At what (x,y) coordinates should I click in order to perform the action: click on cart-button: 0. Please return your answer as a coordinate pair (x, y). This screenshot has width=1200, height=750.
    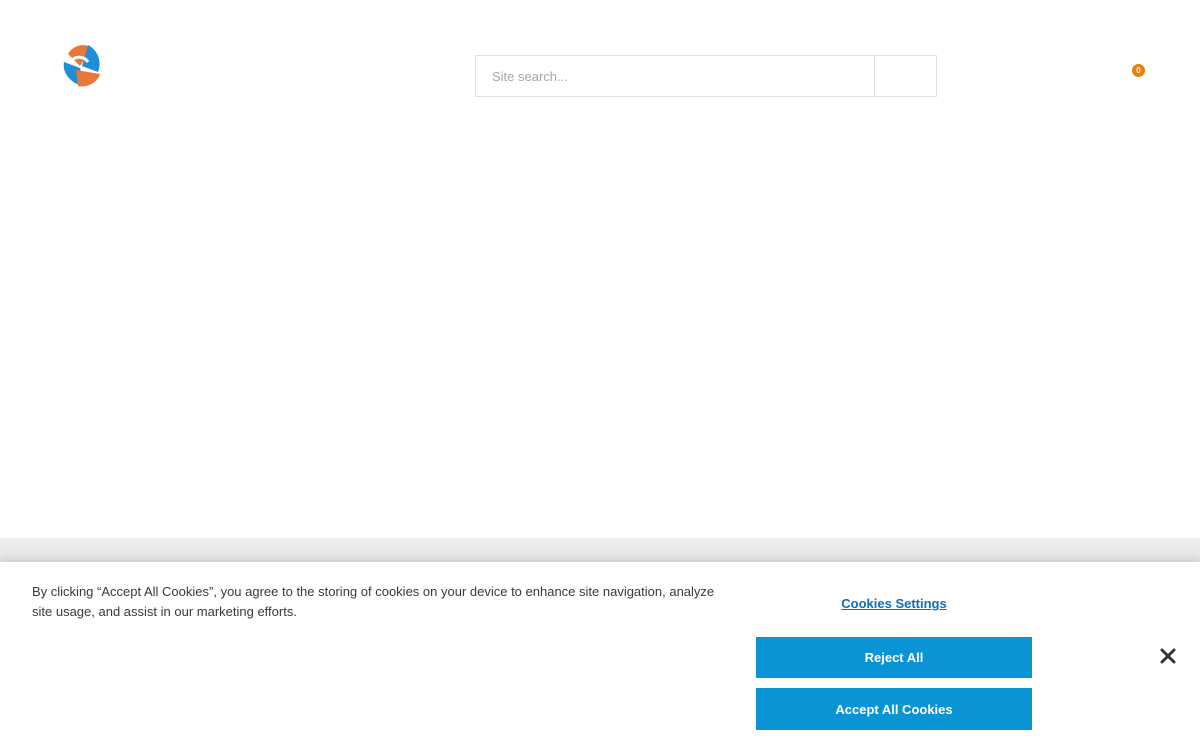
    Looking at the image, I should click on (1128, 75).